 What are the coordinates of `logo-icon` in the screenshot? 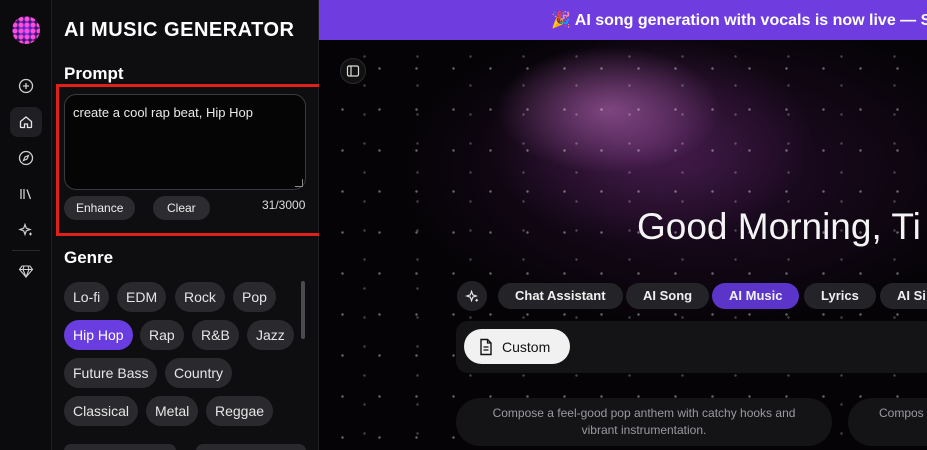 It's located at (26, 30).